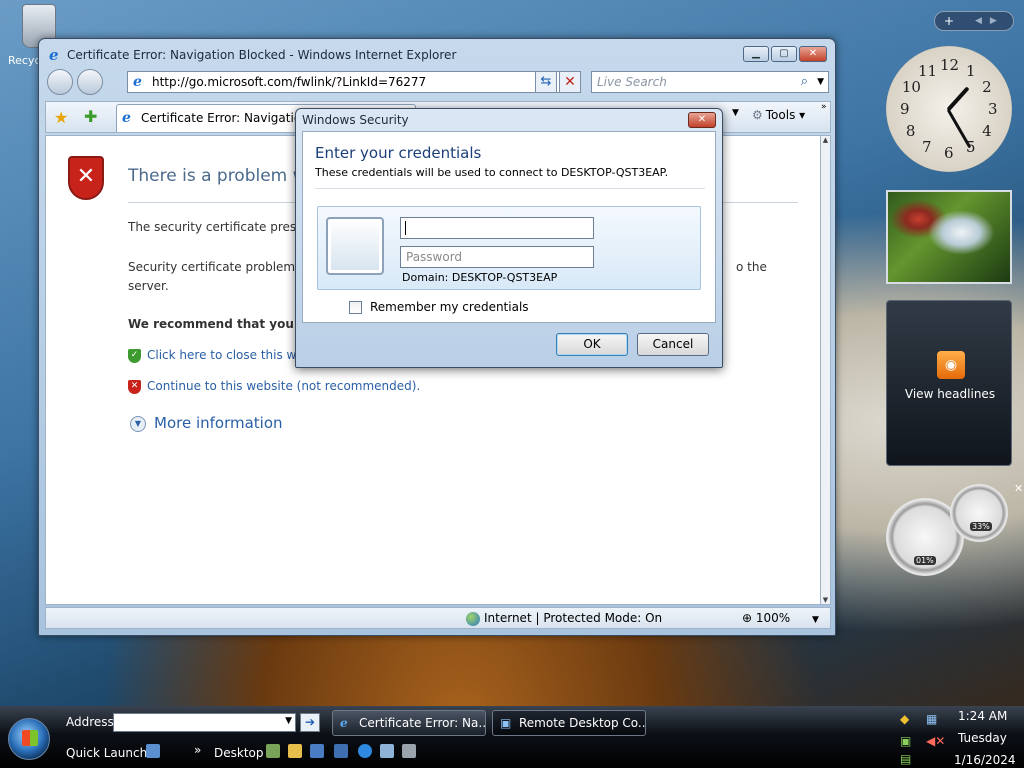 Image resolution: width=1024 pixels, height=768 pixels. Describe the element at coordinates (497, 257) in the screenshot. I see `password-field: Password` at that location.